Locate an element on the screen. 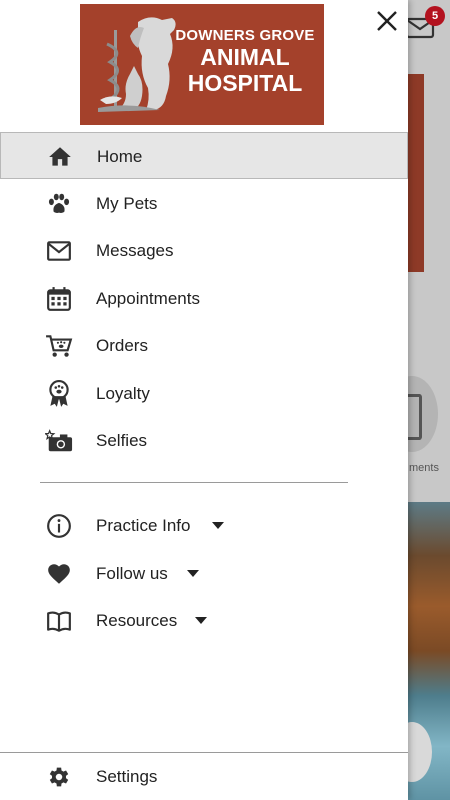 The image size is (450, 800). menu-item-label: Appointments is located at coordinates (148, 298).